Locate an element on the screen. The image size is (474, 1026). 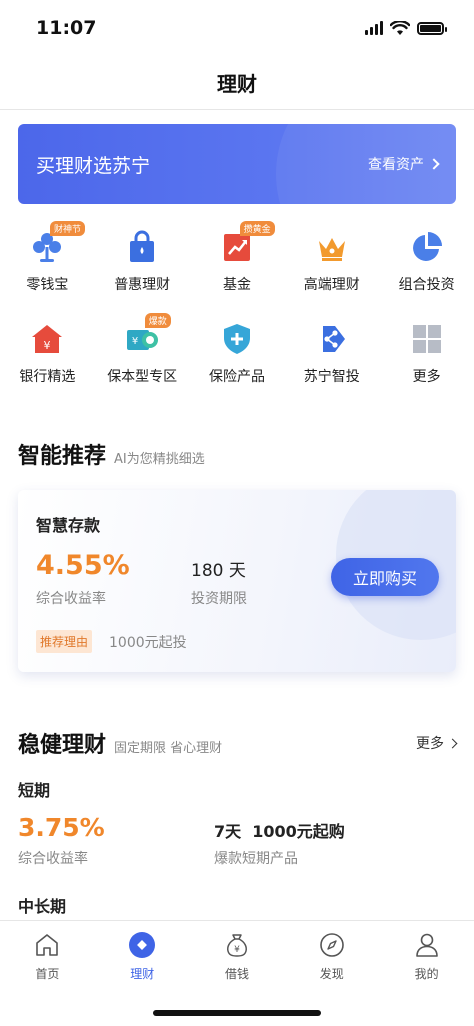
grid-item-fund: 攒黄金 基金 is located at coordinates (237, 266).